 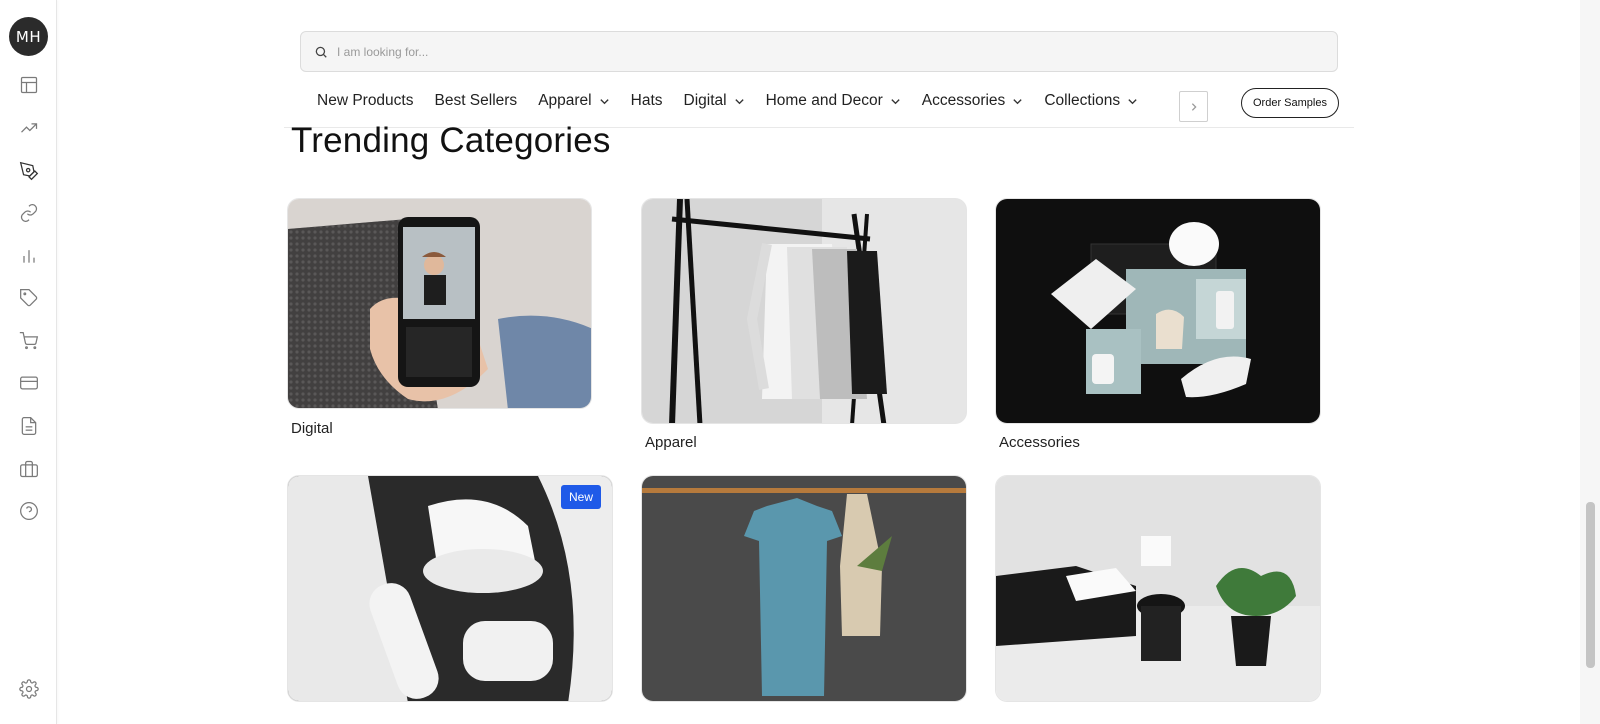 I want to click on category-card-tshirt, so click(x=804, y=589).